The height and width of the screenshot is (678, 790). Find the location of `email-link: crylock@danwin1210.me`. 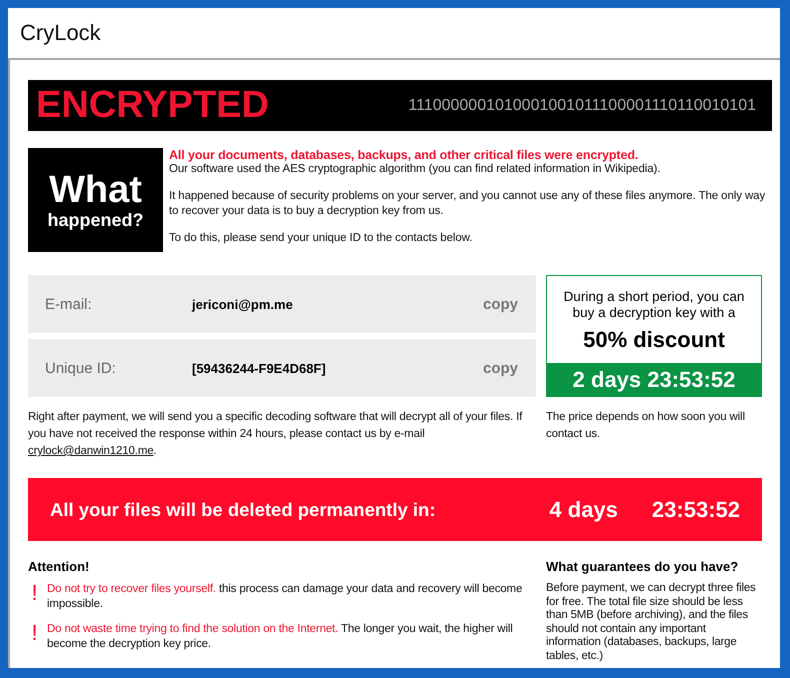

email-link: crylock@danwin1210.me is located at coordinates (91, 451).